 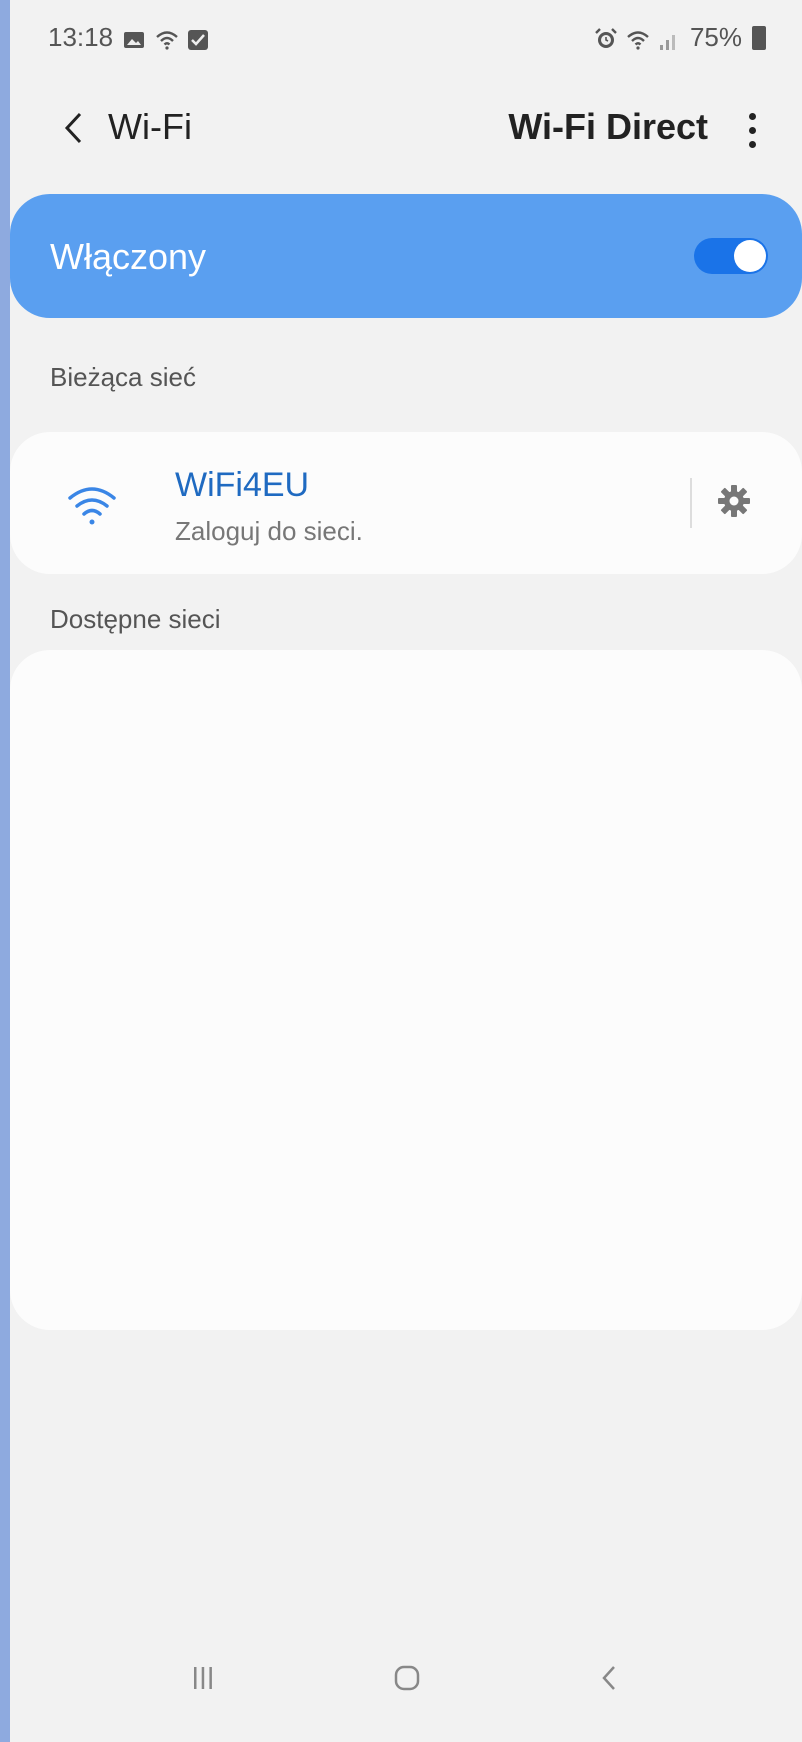 I want to click on cell-signal-icon, so click(x=669, y=38).